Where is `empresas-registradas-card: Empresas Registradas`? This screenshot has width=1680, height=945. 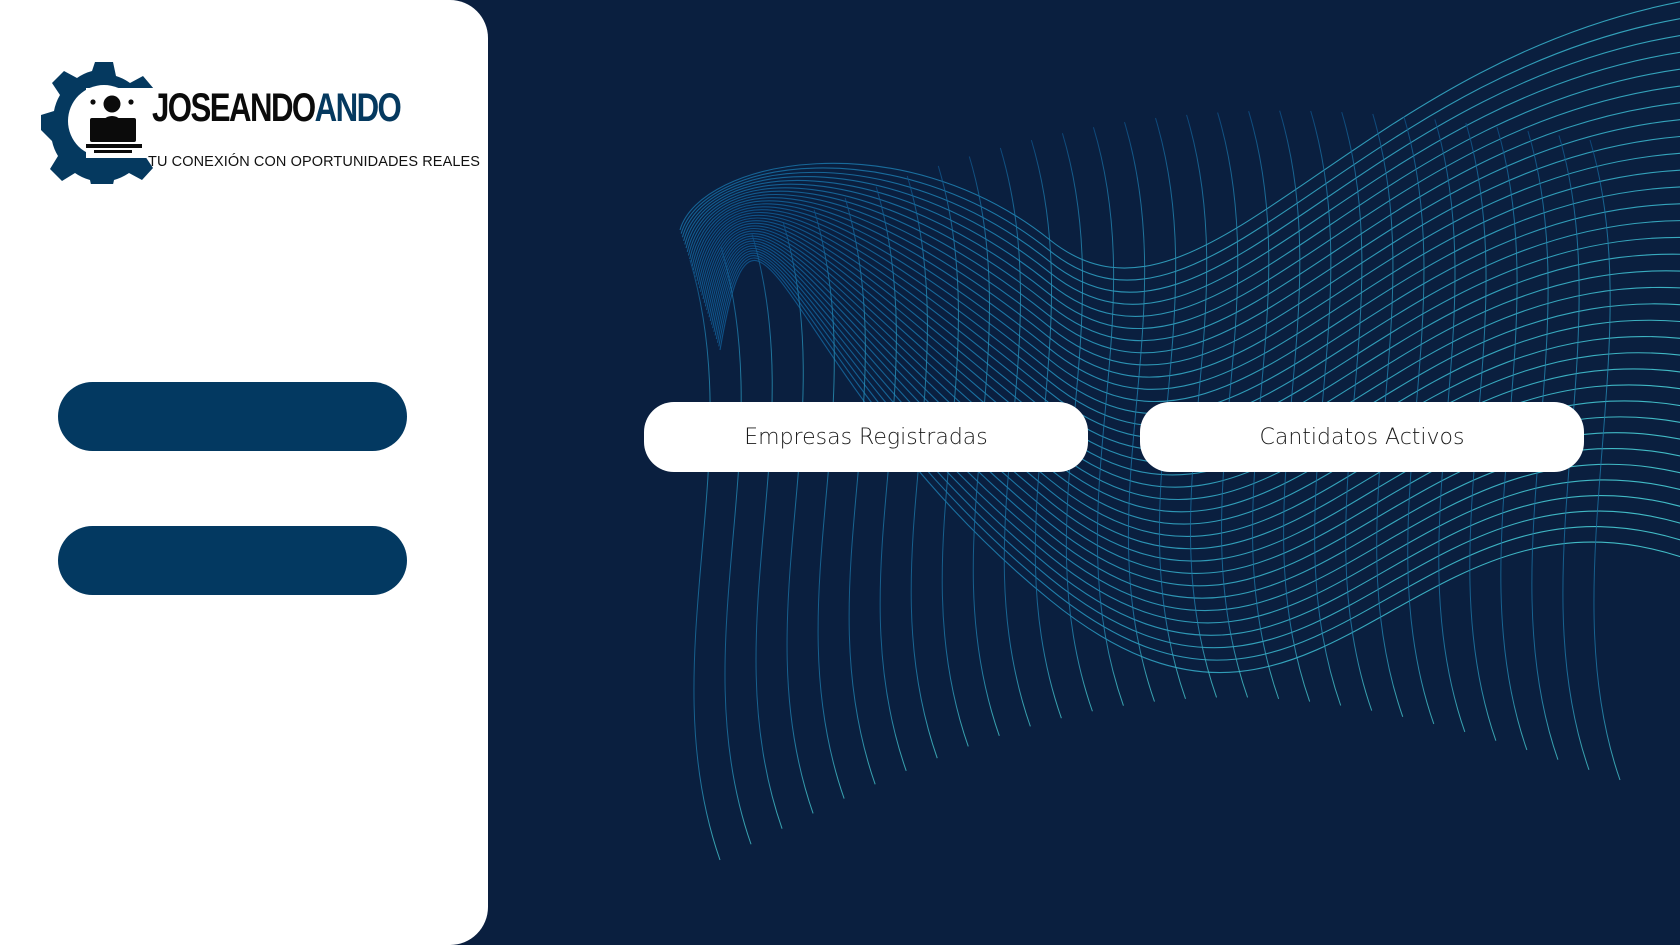 empresas-registradas-card: Empresas Registradas is located at coordinates (866, 437).